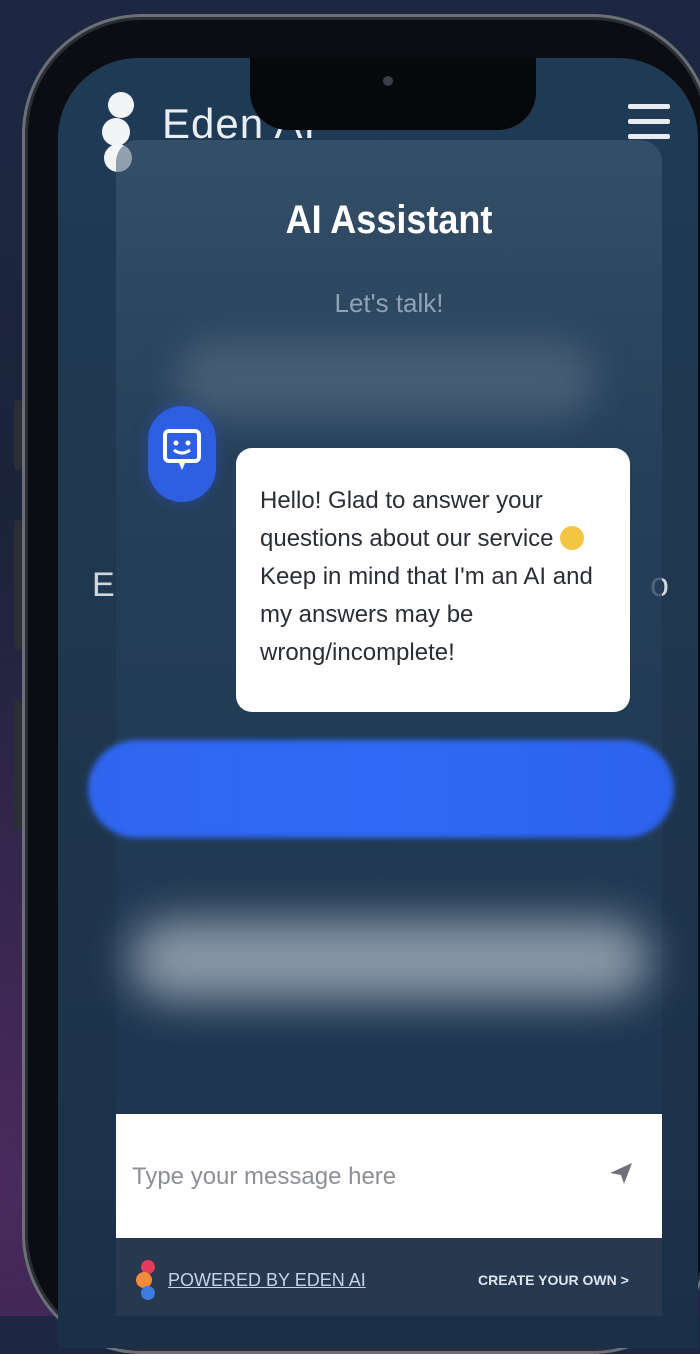 The height and width of the screenshot is (1354, 700). I want to click on message-input, so click(352, 1177).